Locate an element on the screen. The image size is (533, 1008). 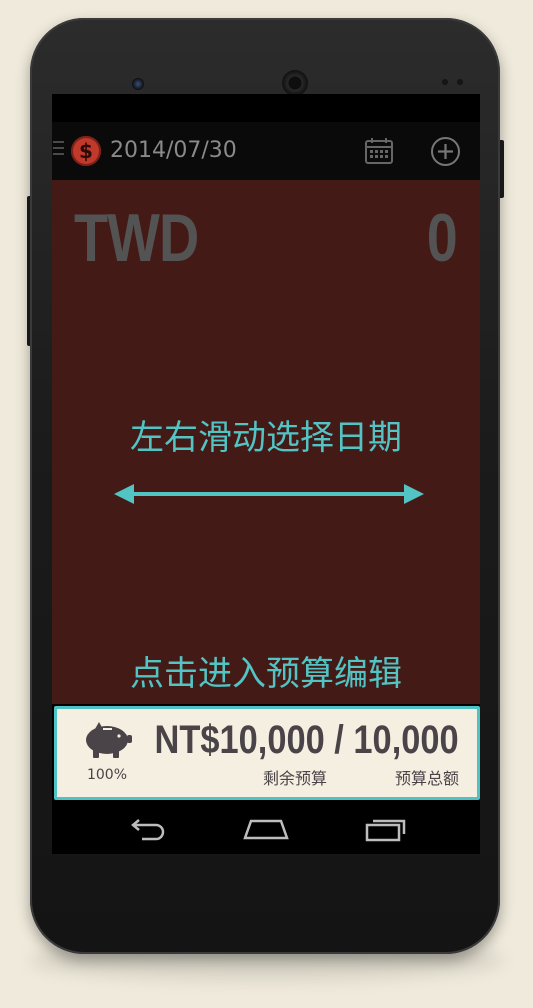
swipe-hint: 左右滑动选择日期 is located at coordinates (266, 438).